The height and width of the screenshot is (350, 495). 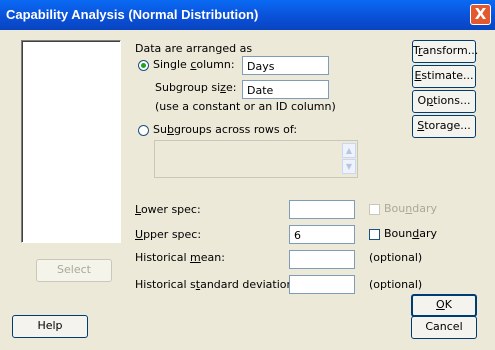 What do you see at coordinates (71, 141) in the screenshot?
I see `variables-list` at bounding box center [71, 141].